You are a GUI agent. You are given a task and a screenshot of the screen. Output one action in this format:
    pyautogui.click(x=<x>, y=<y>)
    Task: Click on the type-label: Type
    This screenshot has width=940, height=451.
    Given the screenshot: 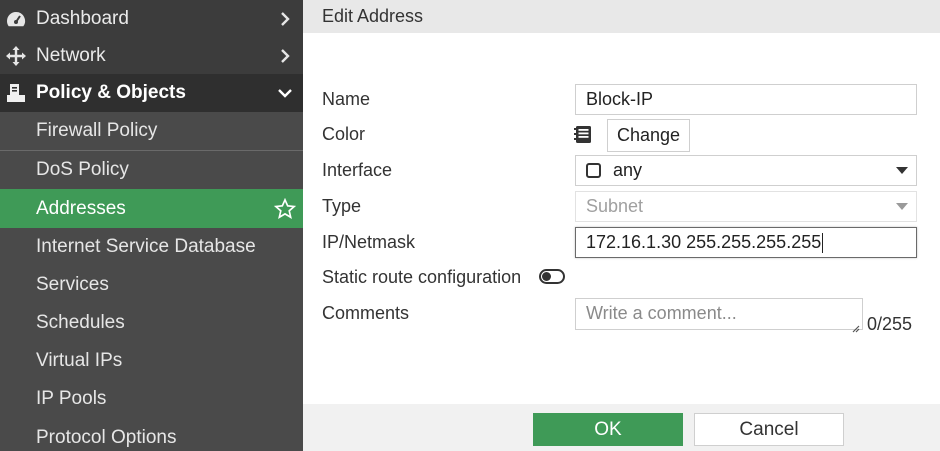 What is the action you would take?
    pyautogui.click(x=342, y=206)
    